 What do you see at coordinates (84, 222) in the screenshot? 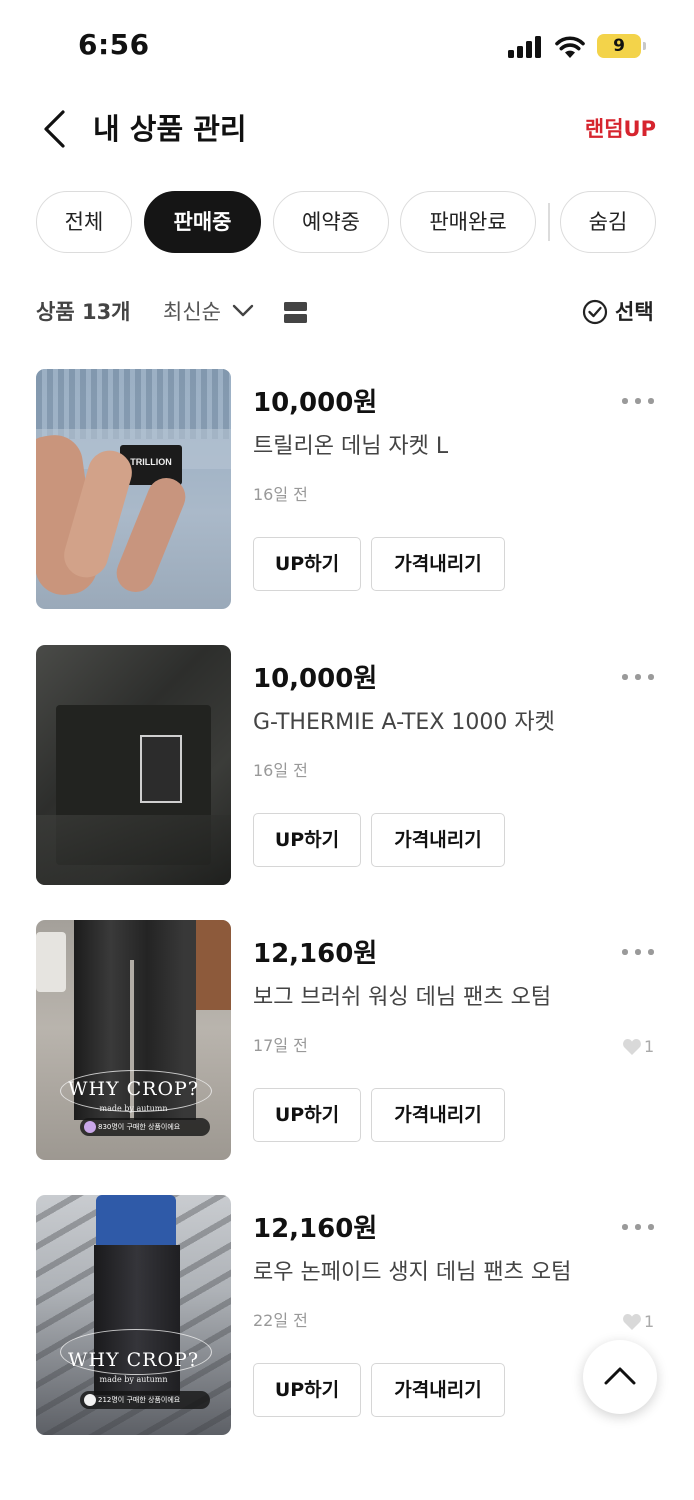
I see `filter-chip-all: 전체` at bounding box center [84, 222].